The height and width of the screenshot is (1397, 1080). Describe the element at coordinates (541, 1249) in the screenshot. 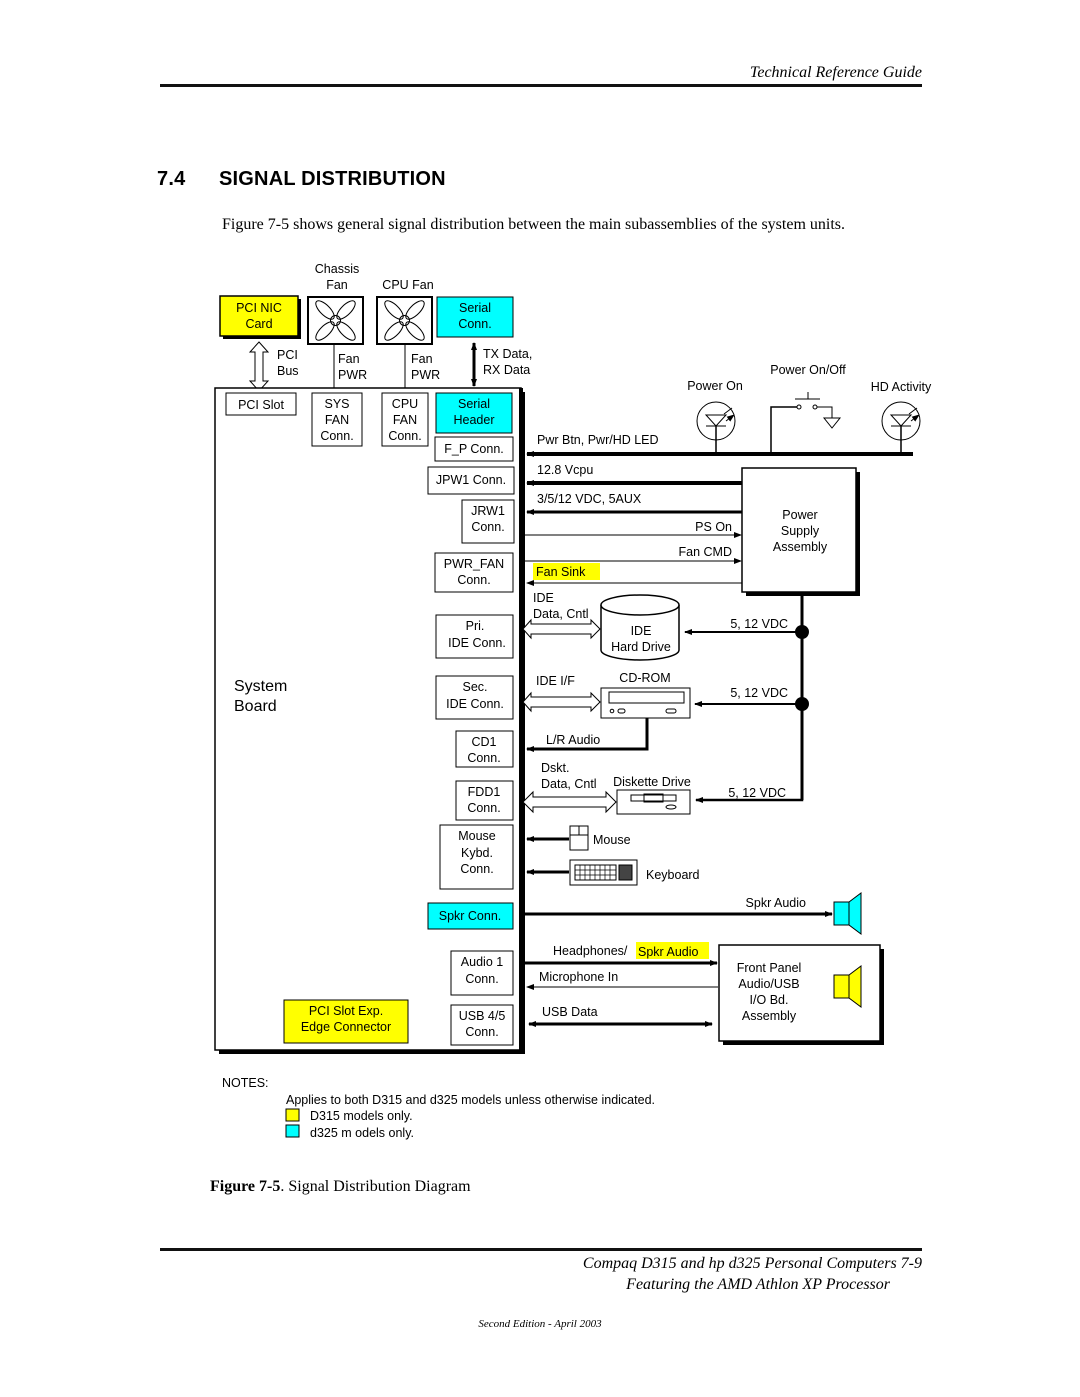

I see `footer-rule` at that location.